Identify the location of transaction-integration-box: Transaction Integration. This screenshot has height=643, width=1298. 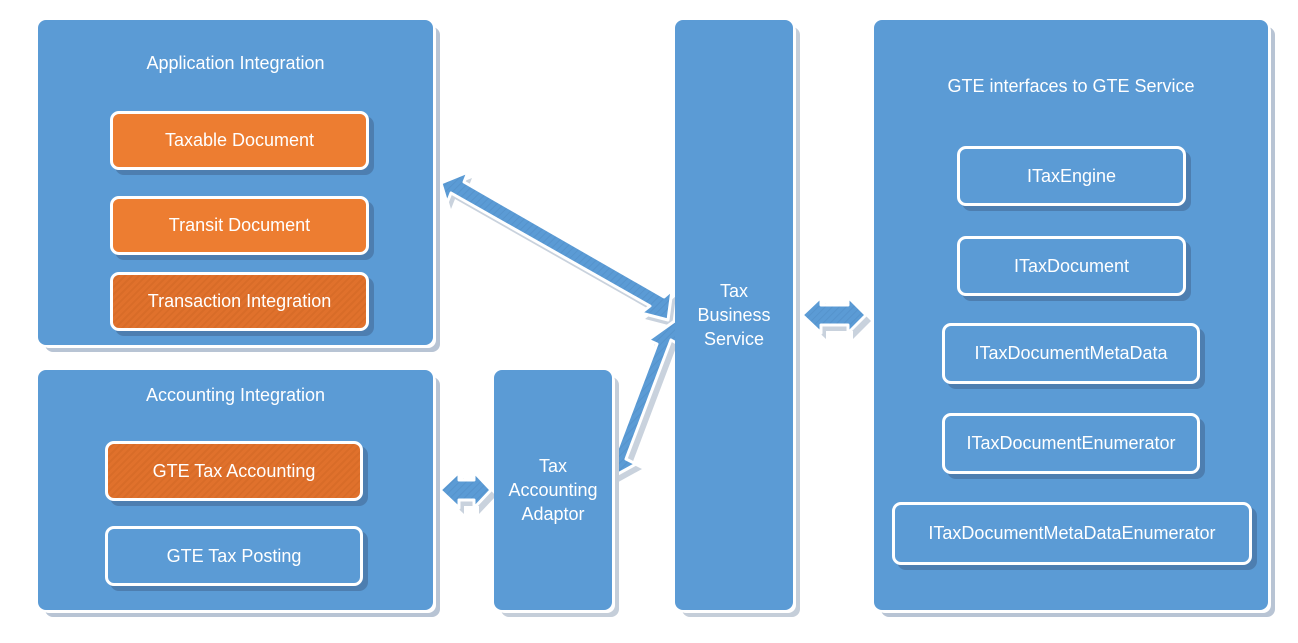
(239, 301).